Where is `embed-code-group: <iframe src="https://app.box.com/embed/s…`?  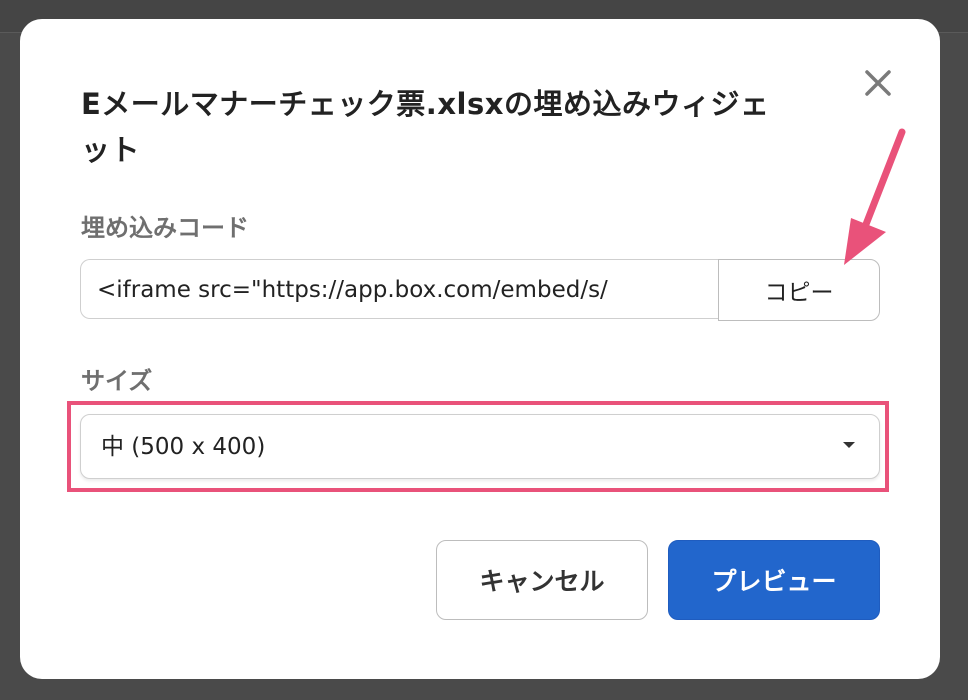
embed-code-group: <iframe src="https://app.box.com/embed/s… is located at coordinates (480, 290).